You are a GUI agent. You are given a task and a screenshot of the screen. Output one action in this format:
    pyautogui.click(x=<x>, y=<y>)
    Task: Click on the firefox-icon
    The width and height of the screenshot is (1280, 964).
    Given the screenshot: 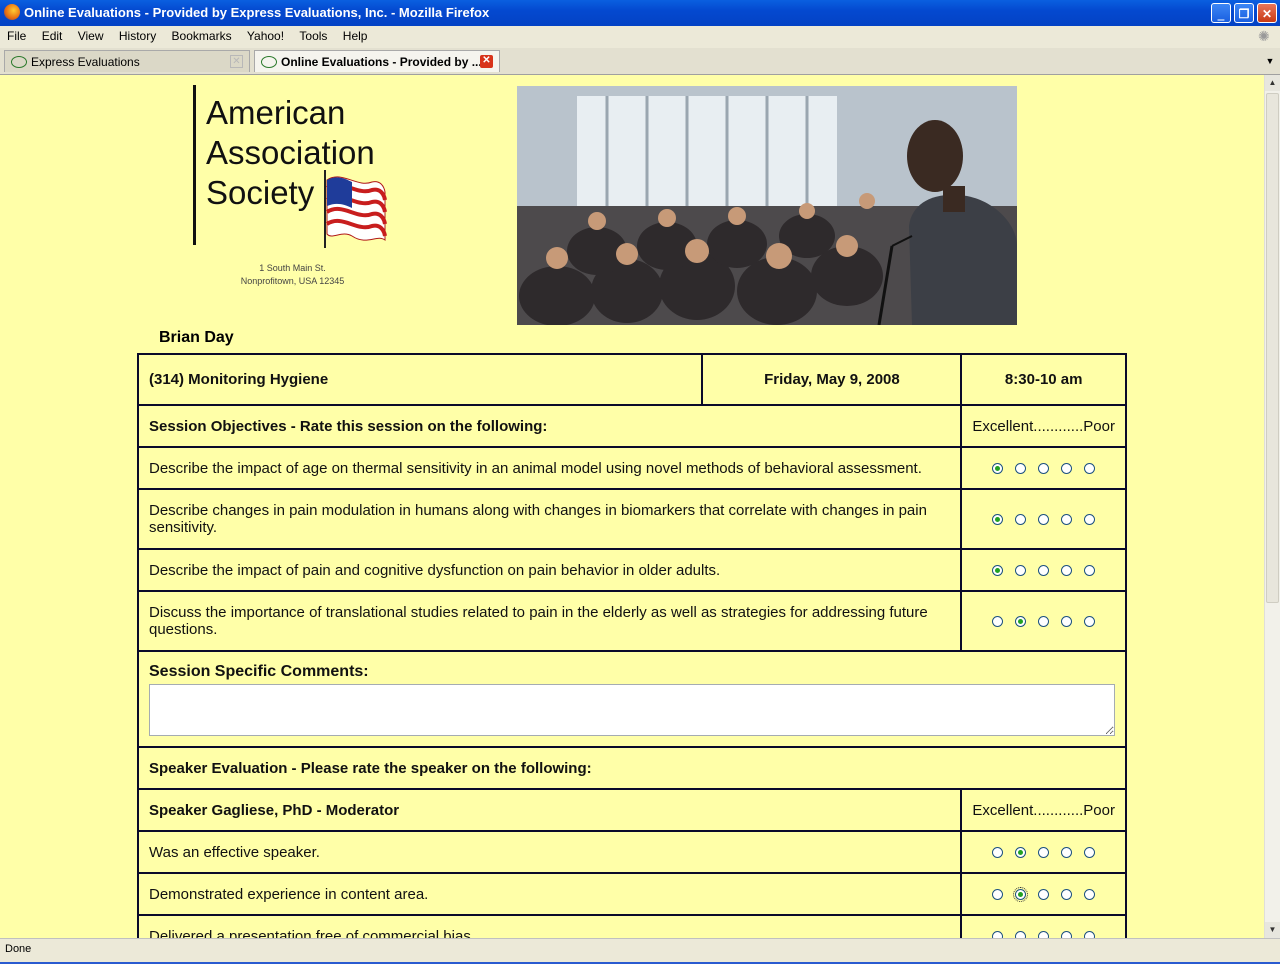 What is the action you would take?
    pyautogui.click(x=12, y=12)
    